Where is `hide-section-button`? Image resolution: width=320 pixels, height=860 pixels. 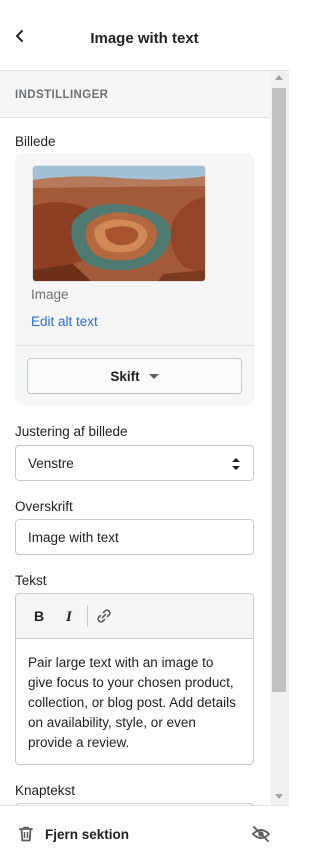 hide-section-button is located at coordinates (261, 834).